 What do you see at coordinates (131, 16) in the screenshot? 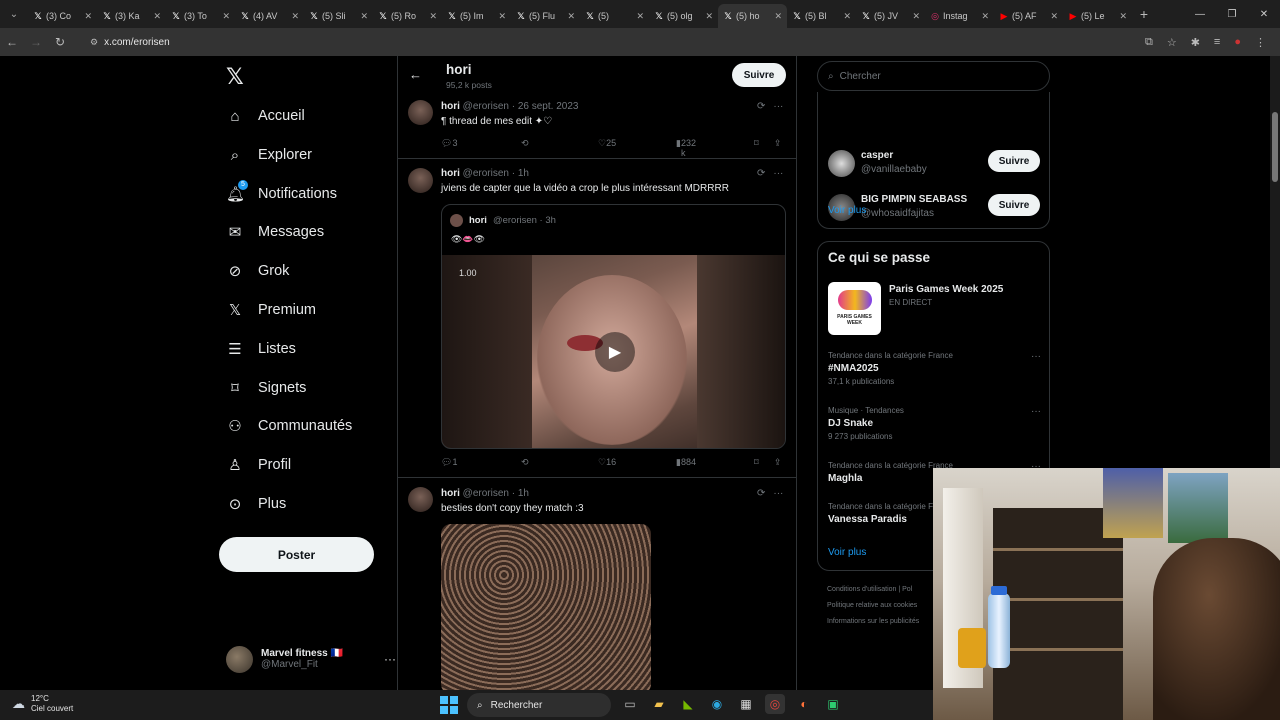
I see `browser-tab: 𝕏 (3) Ka ✕` at bounding box center [131, 16].